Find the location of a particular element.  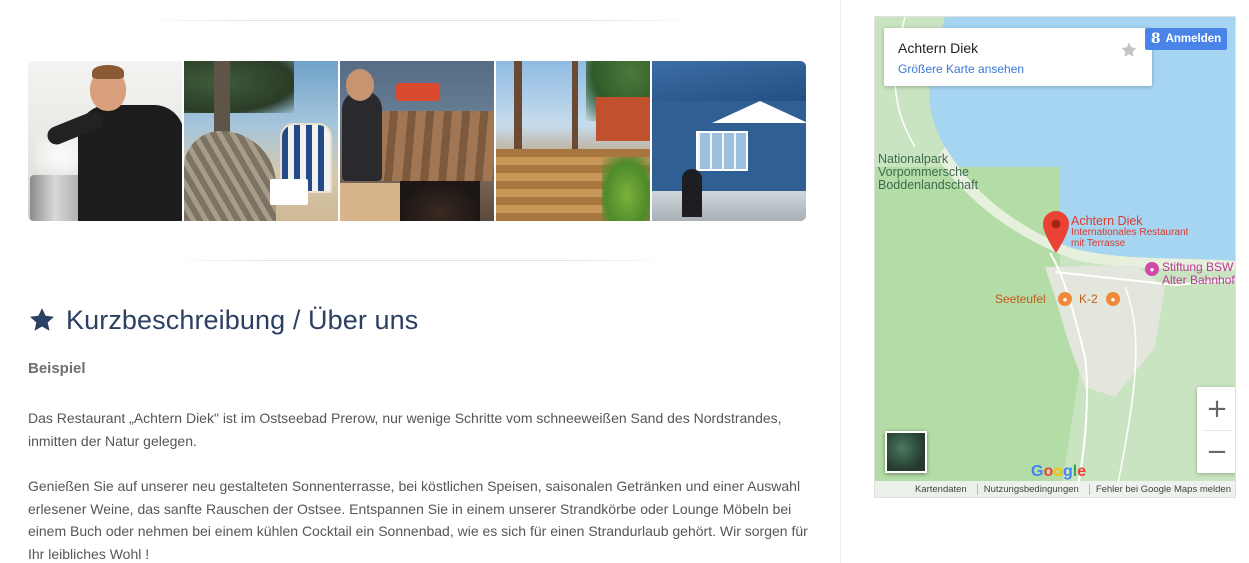

subheading: Beispiel is located at coordinates (57, 368).